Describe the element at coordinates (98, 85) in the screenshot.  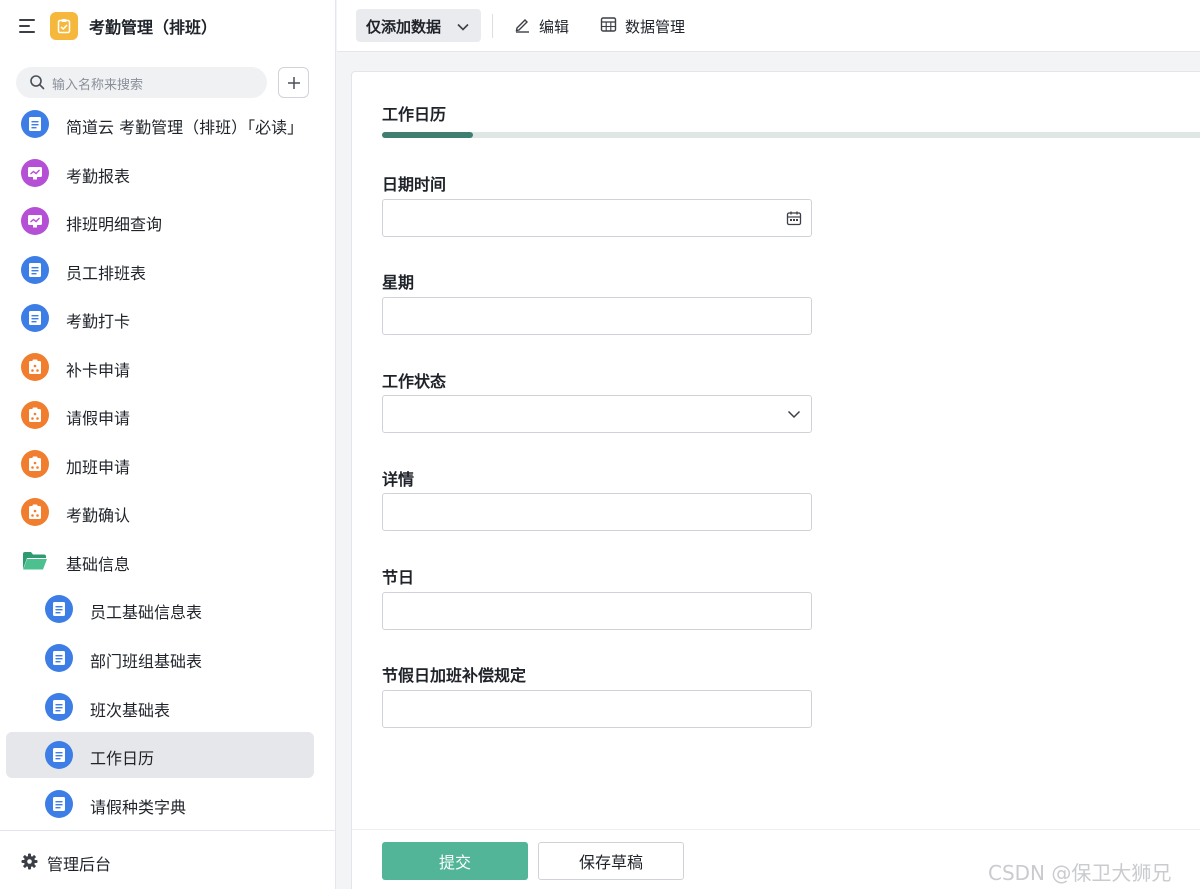
I see `search-placeholder: 输入名称来搜索` at that location.